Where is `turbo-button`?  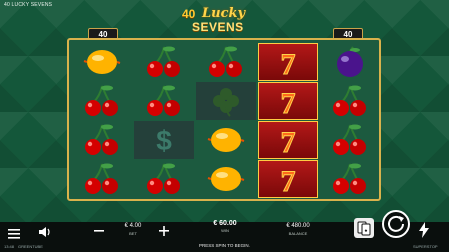
turbo-button is located at coordinates (424, 232).